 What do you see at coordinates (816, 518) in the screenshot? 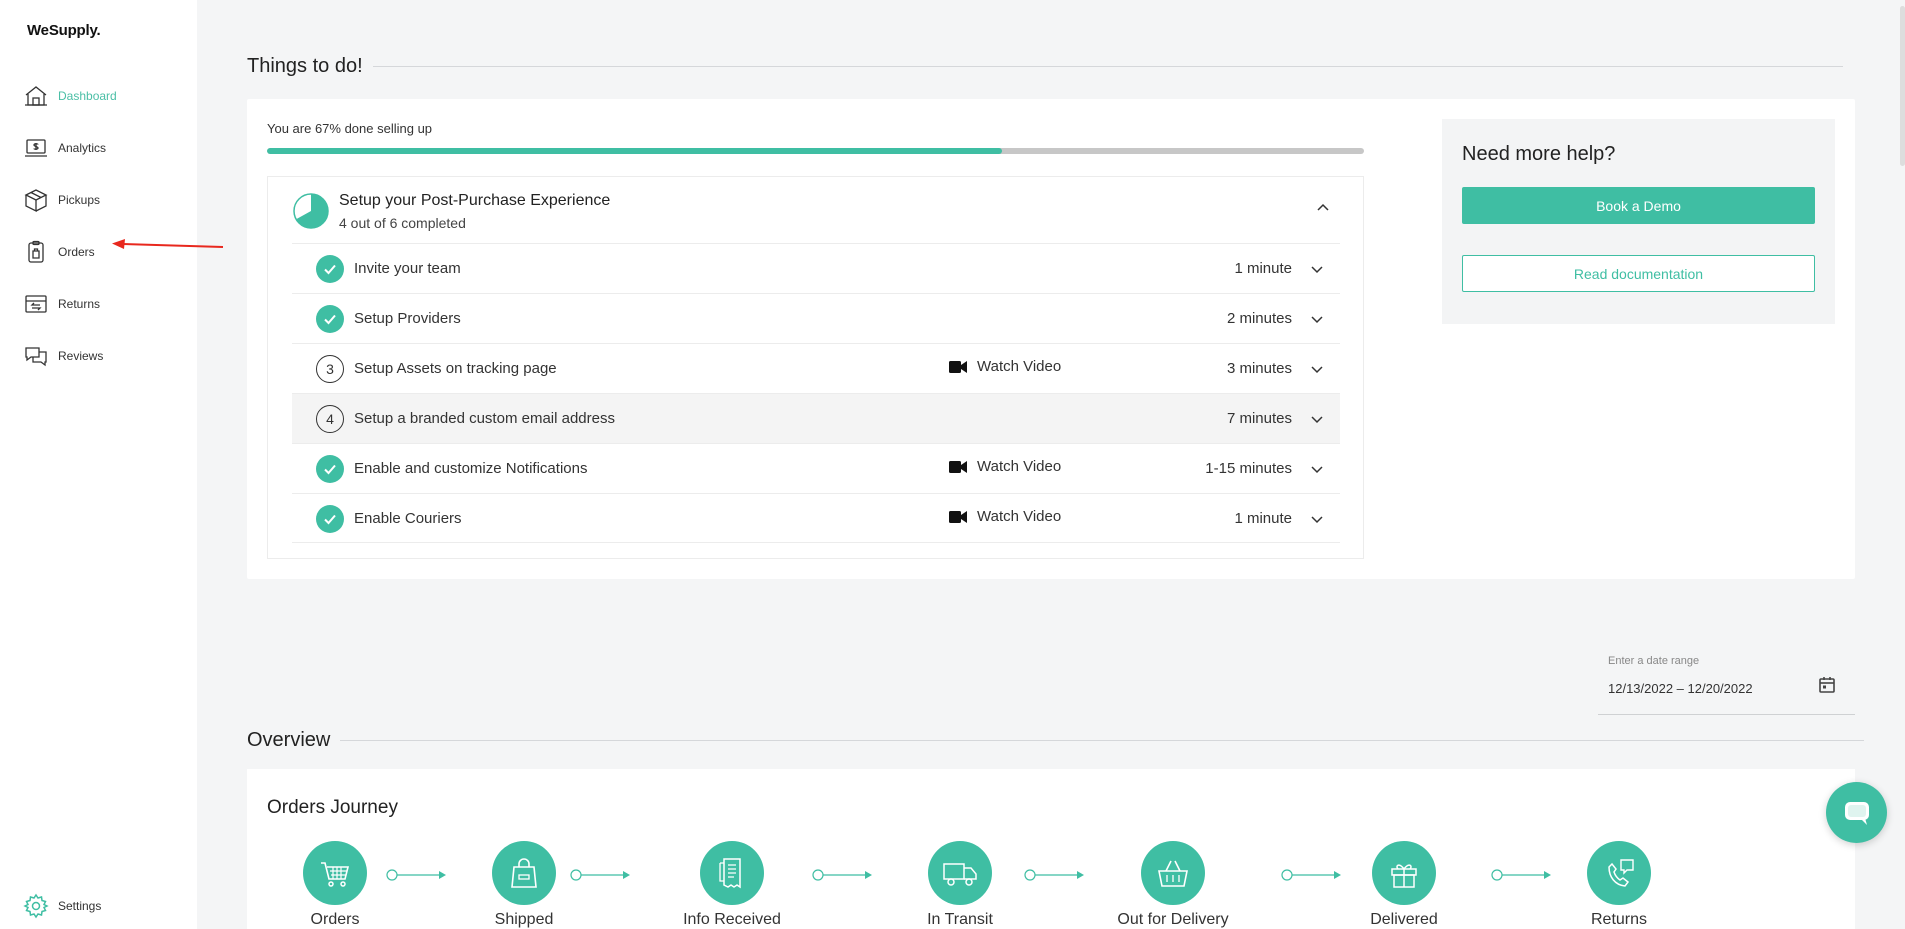
I see `task-row: Enable Couriers Watch Video 1 minute` at bounding box center [816, 518].